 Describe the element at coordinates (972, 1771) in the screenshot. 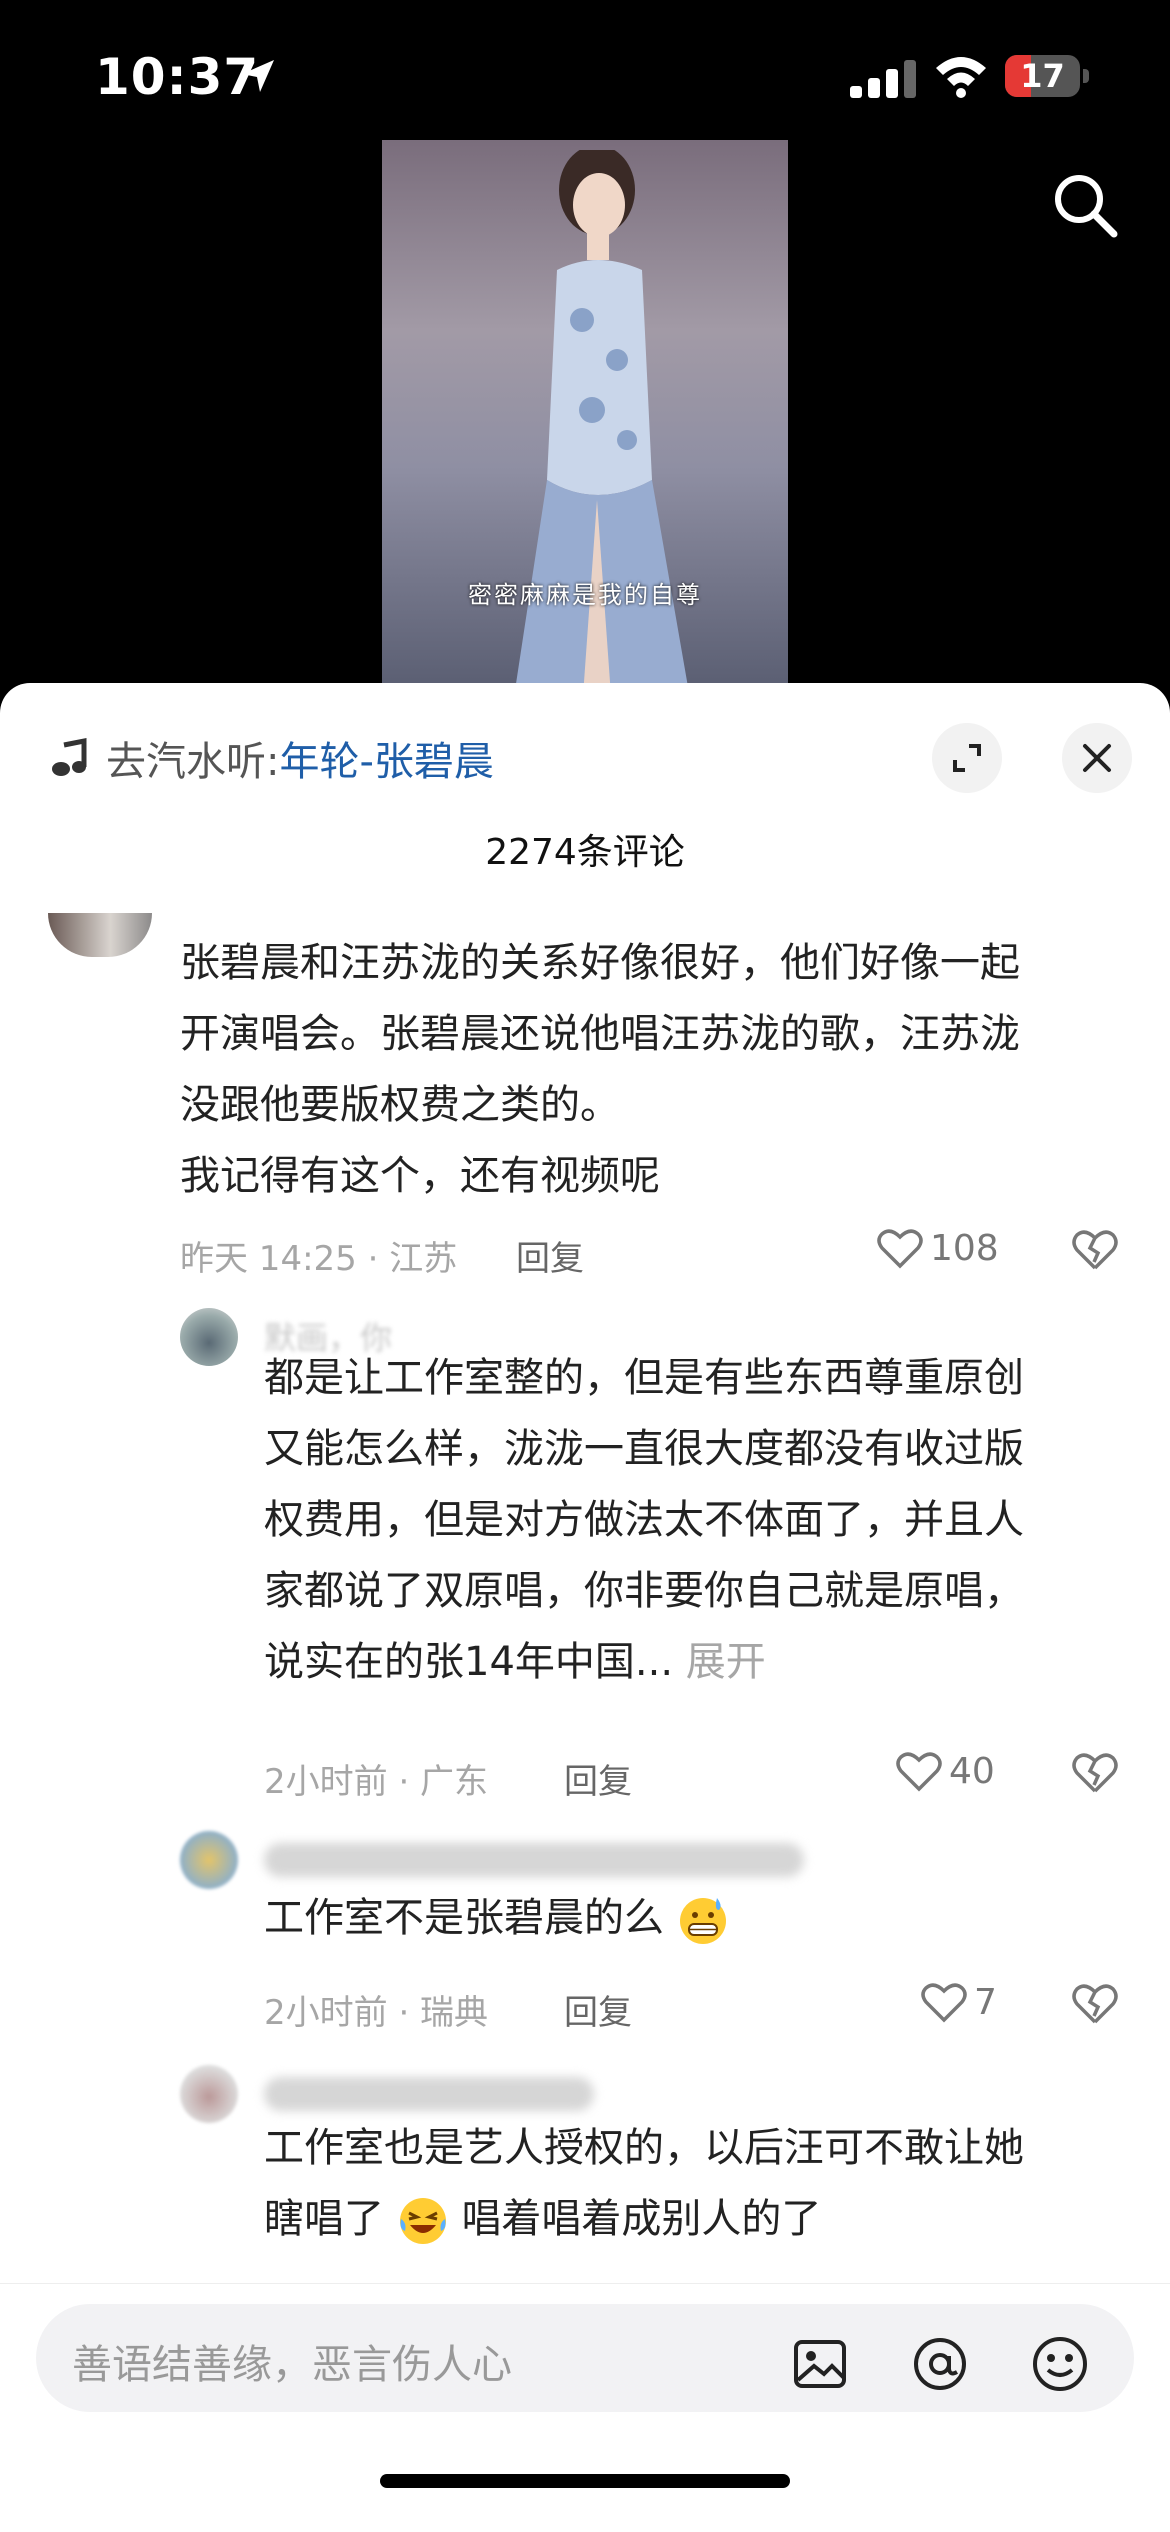

I see `like-count: 40` at that location.